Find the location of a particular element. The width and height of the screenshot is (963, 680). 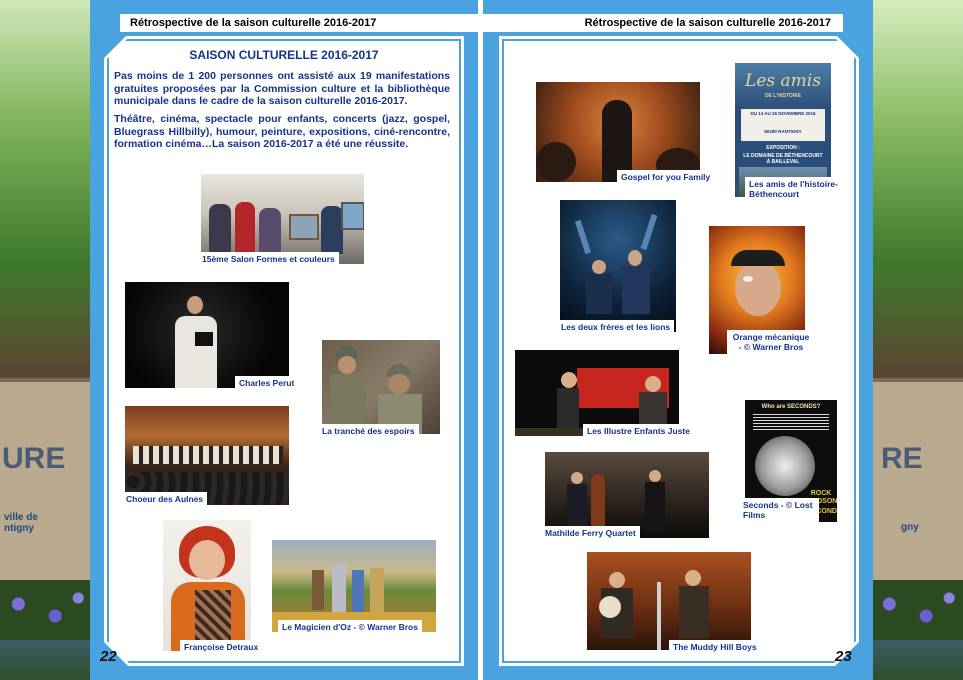

photo-muddy-hill-boys is located at coordinates (669, 601).